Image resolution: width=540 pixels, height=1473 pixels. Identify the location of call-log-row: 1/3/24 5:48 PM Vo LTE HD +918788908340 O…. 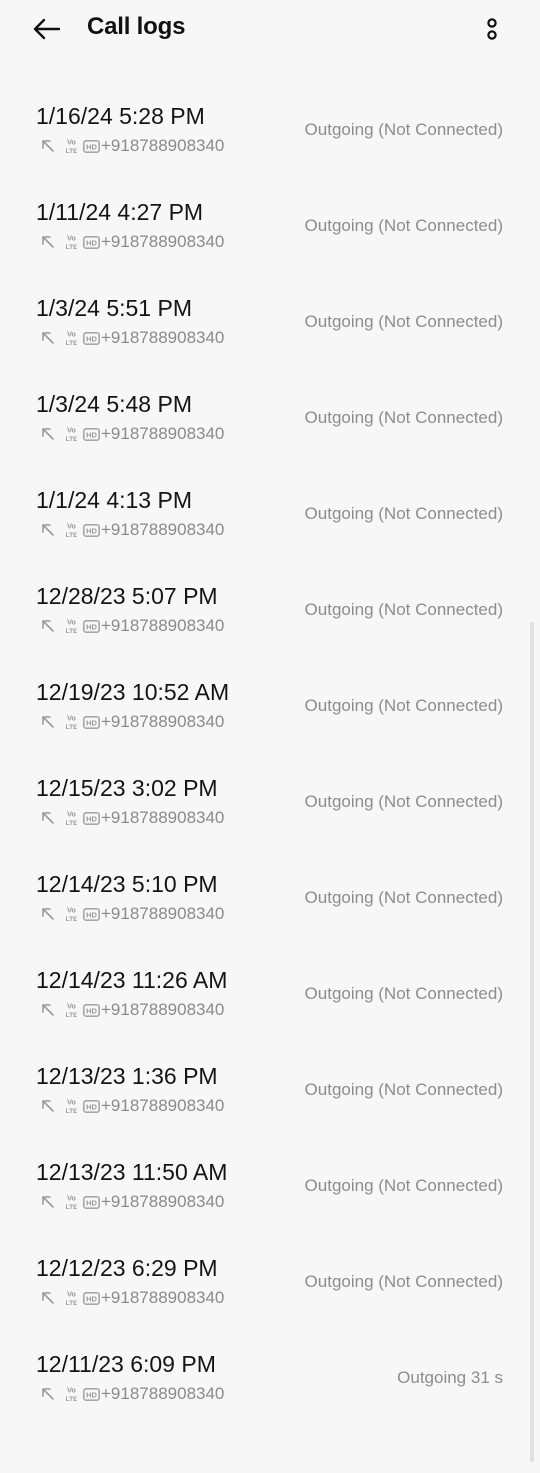
(270, 422).